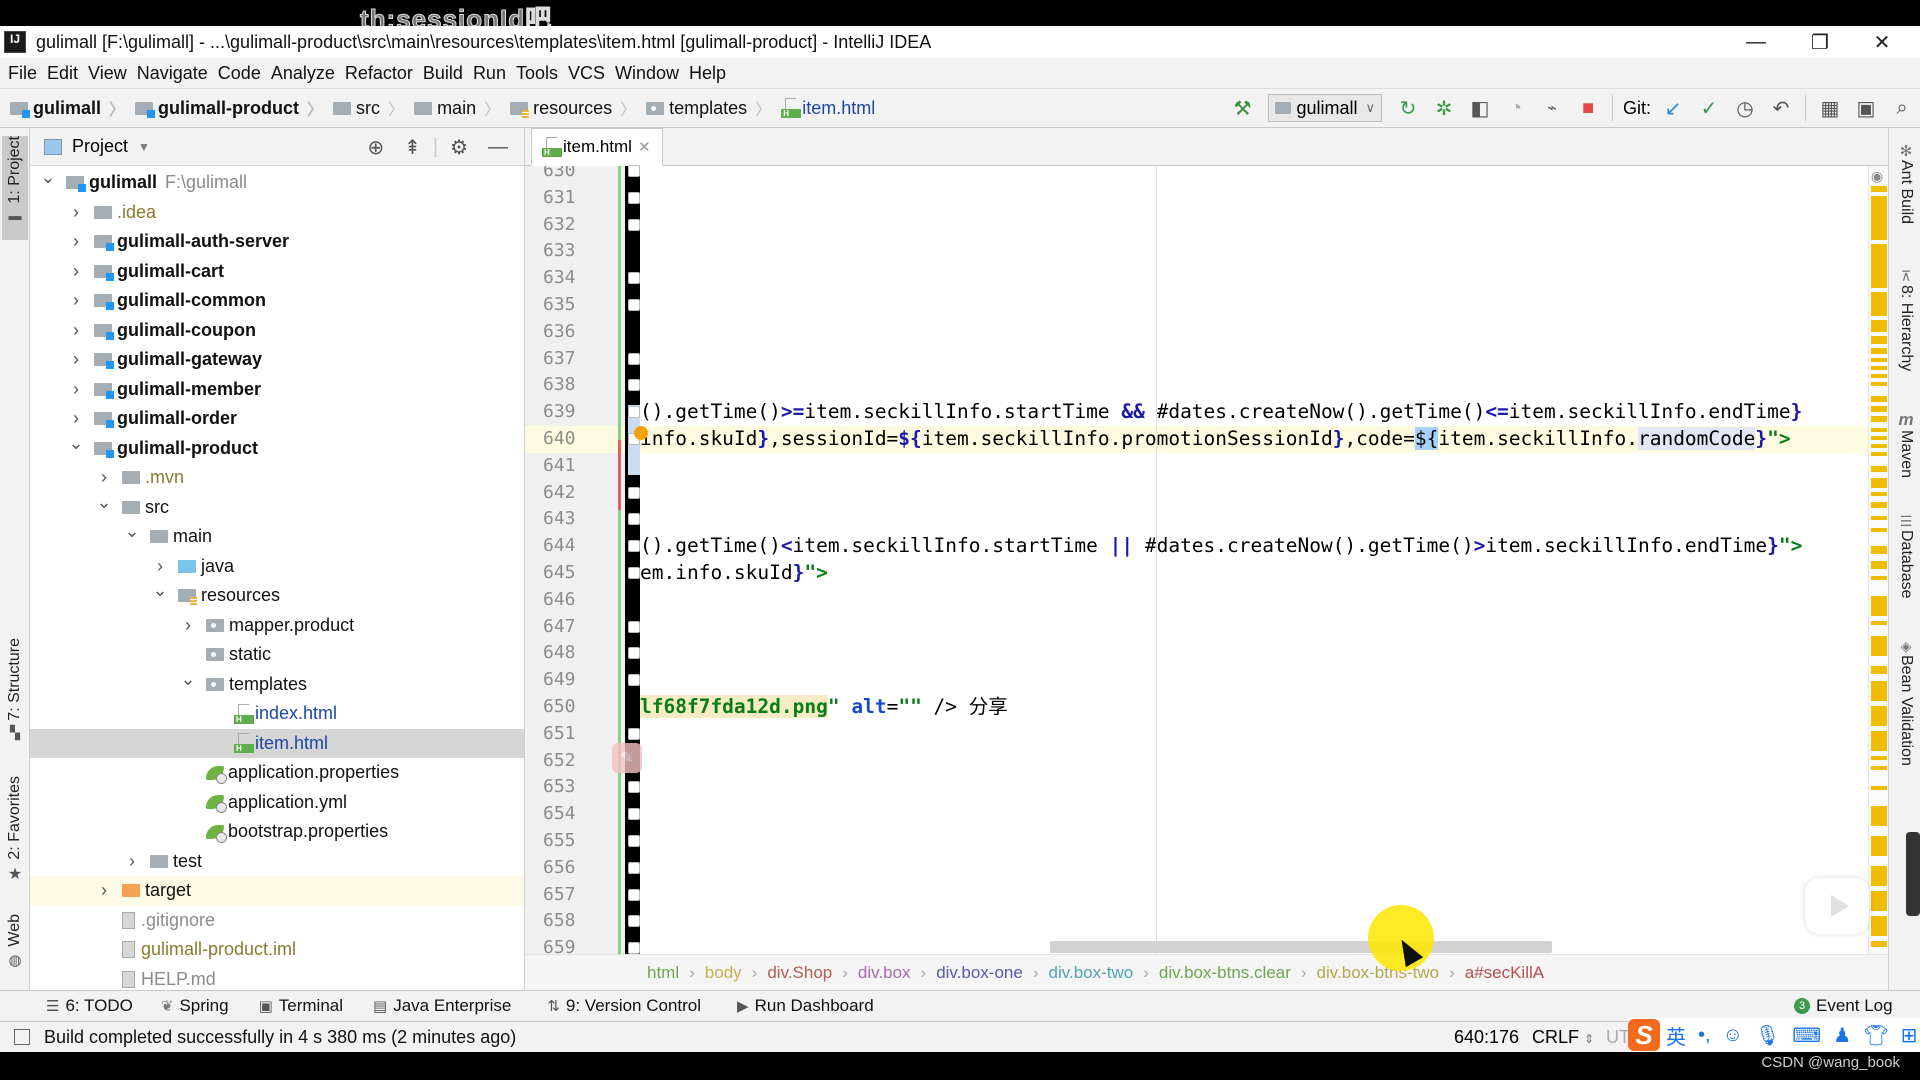  What do you see at coordinates (277, 331) in the screenshot?
I see `tree-item: › gulimall-coupon` at bounding box center [277, 331].